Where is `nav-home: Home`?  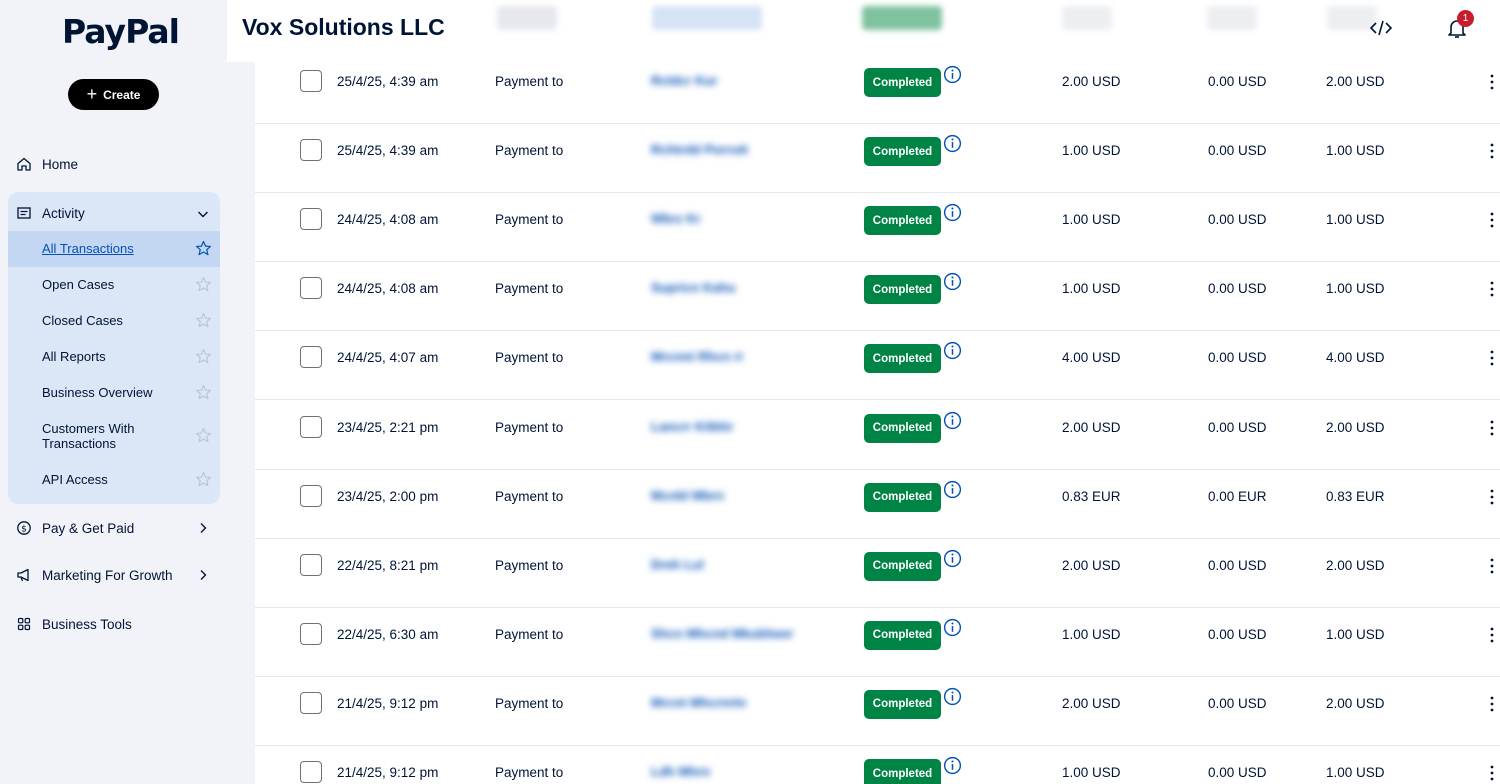
nav-home: Home is located at coordinates (47, 164).